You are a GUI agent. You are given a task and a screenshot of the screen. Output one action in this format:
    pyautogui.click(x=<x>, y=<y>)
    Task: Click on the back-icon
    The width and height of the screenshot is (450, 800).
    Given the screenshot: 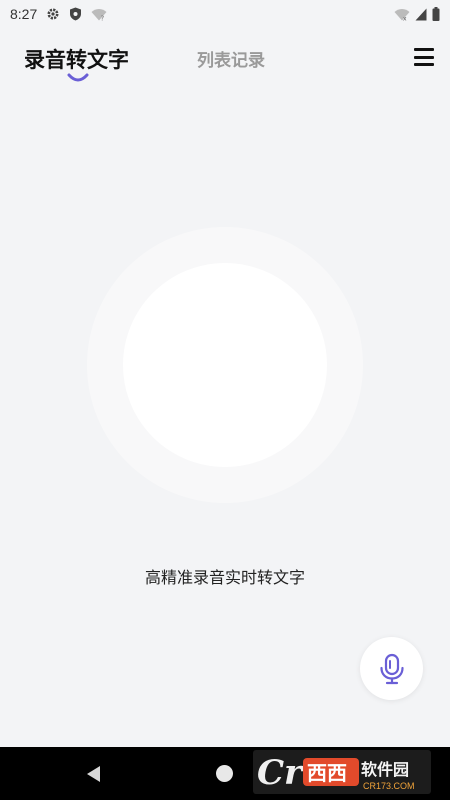 What is the action you would take?
    pyautogui.click(x=94, y=774)
    